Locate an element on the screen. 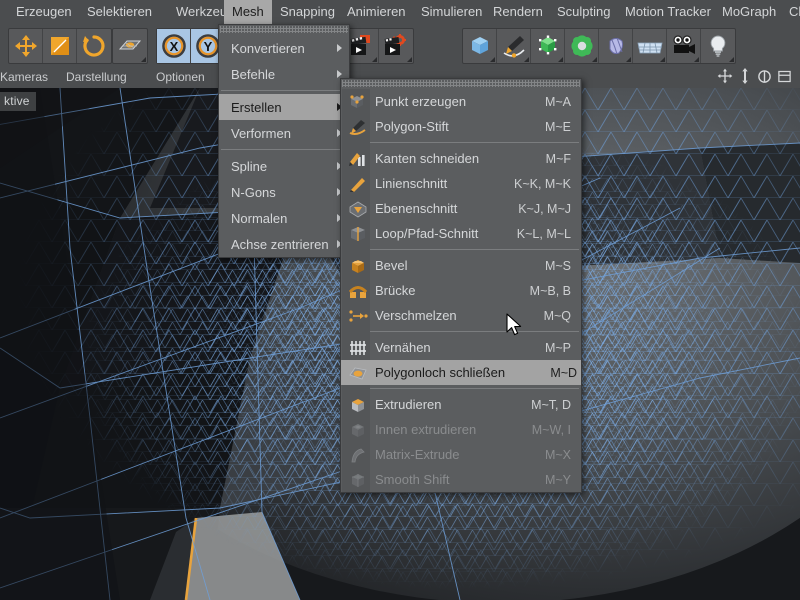 Image resolution: width=800 pixels, height=600 pixels. menu-item-label: Befehle is located at coordinates (253, 74).